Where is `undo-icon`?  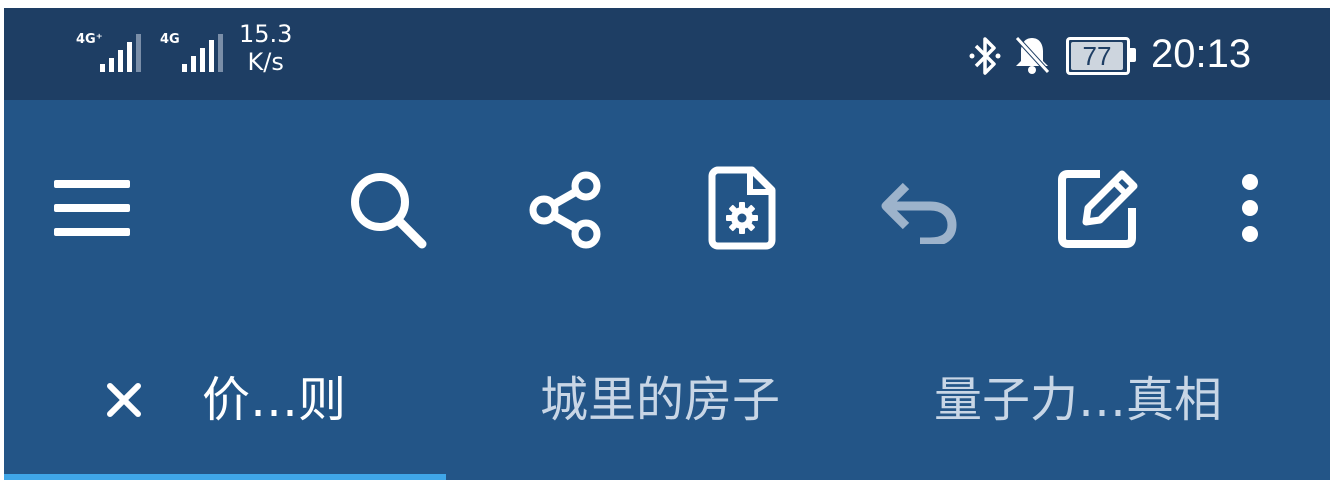
undo-icon is located at coordinates (920, 212).